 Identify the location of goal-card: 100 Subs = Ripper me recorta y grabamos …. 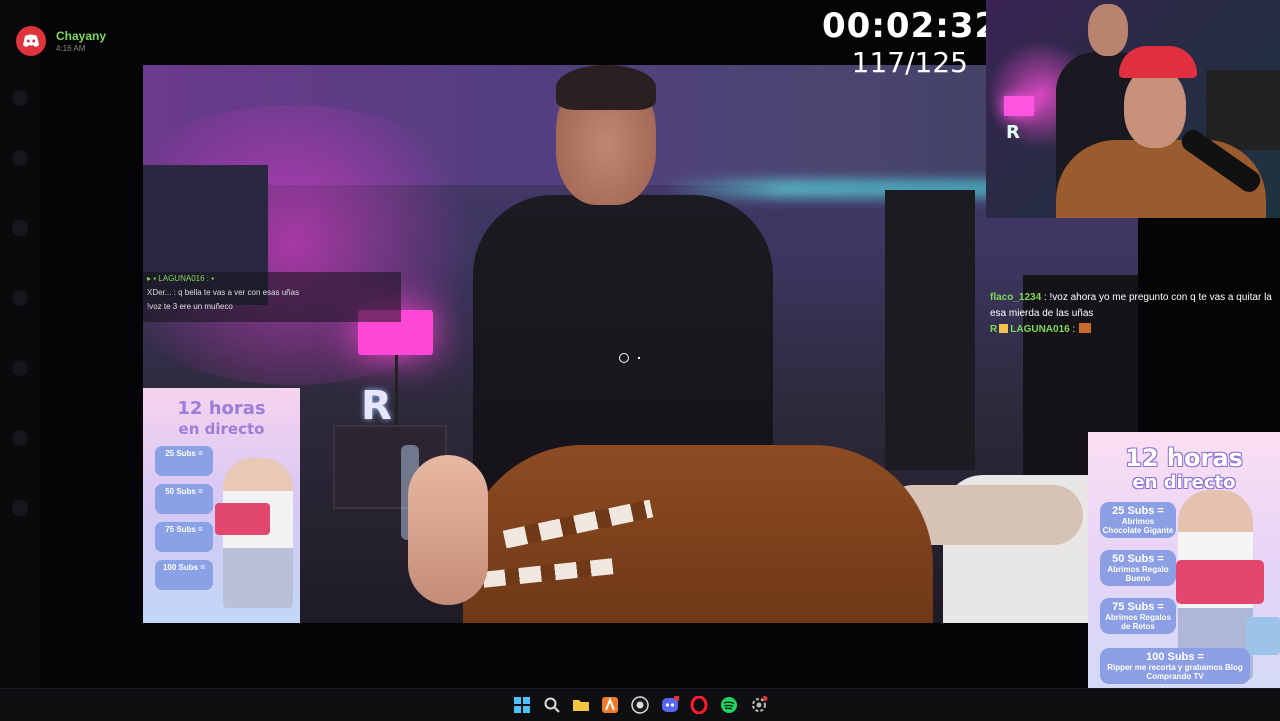
(1175, 666).